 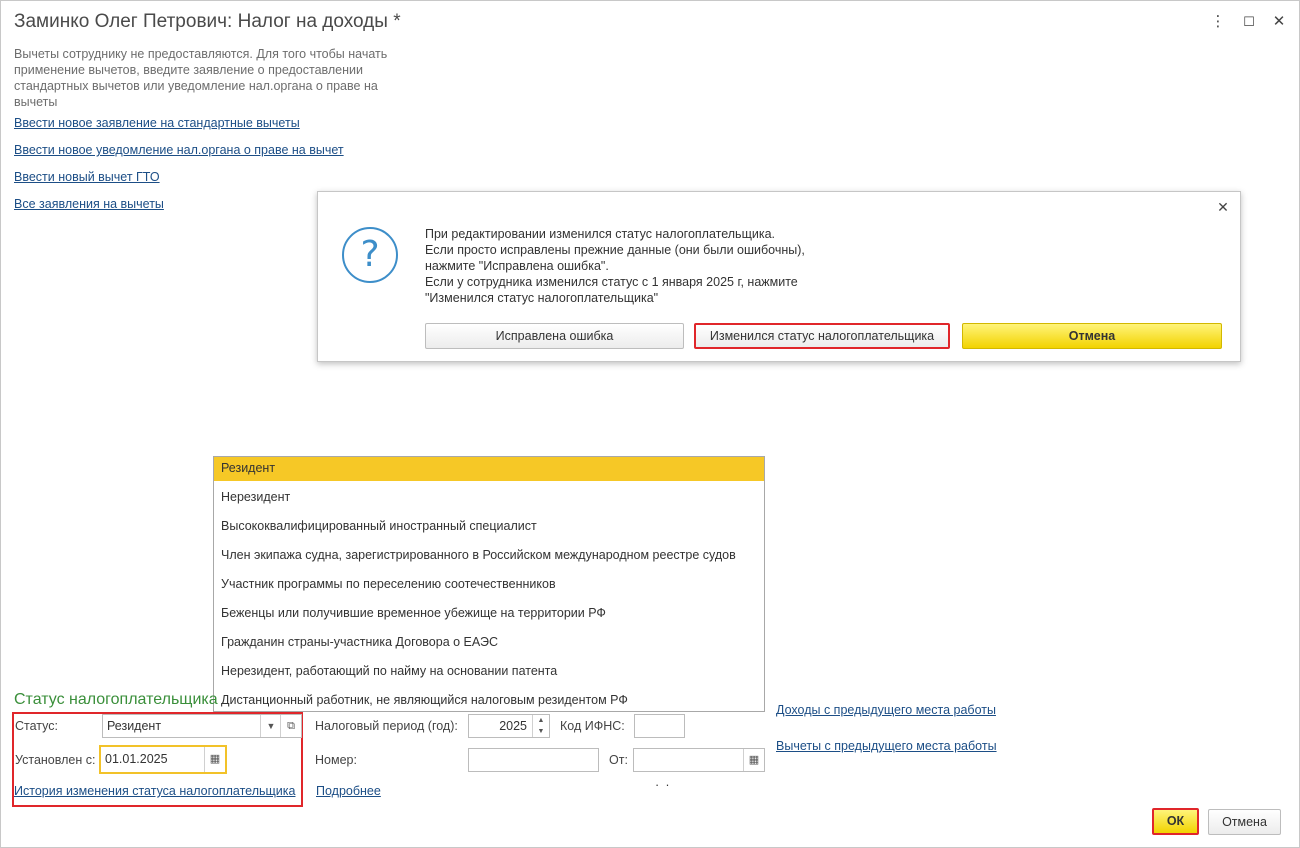 I want to click on new-gto-link: Ввести новый вычет ГТО, so click(x=87, y=177).